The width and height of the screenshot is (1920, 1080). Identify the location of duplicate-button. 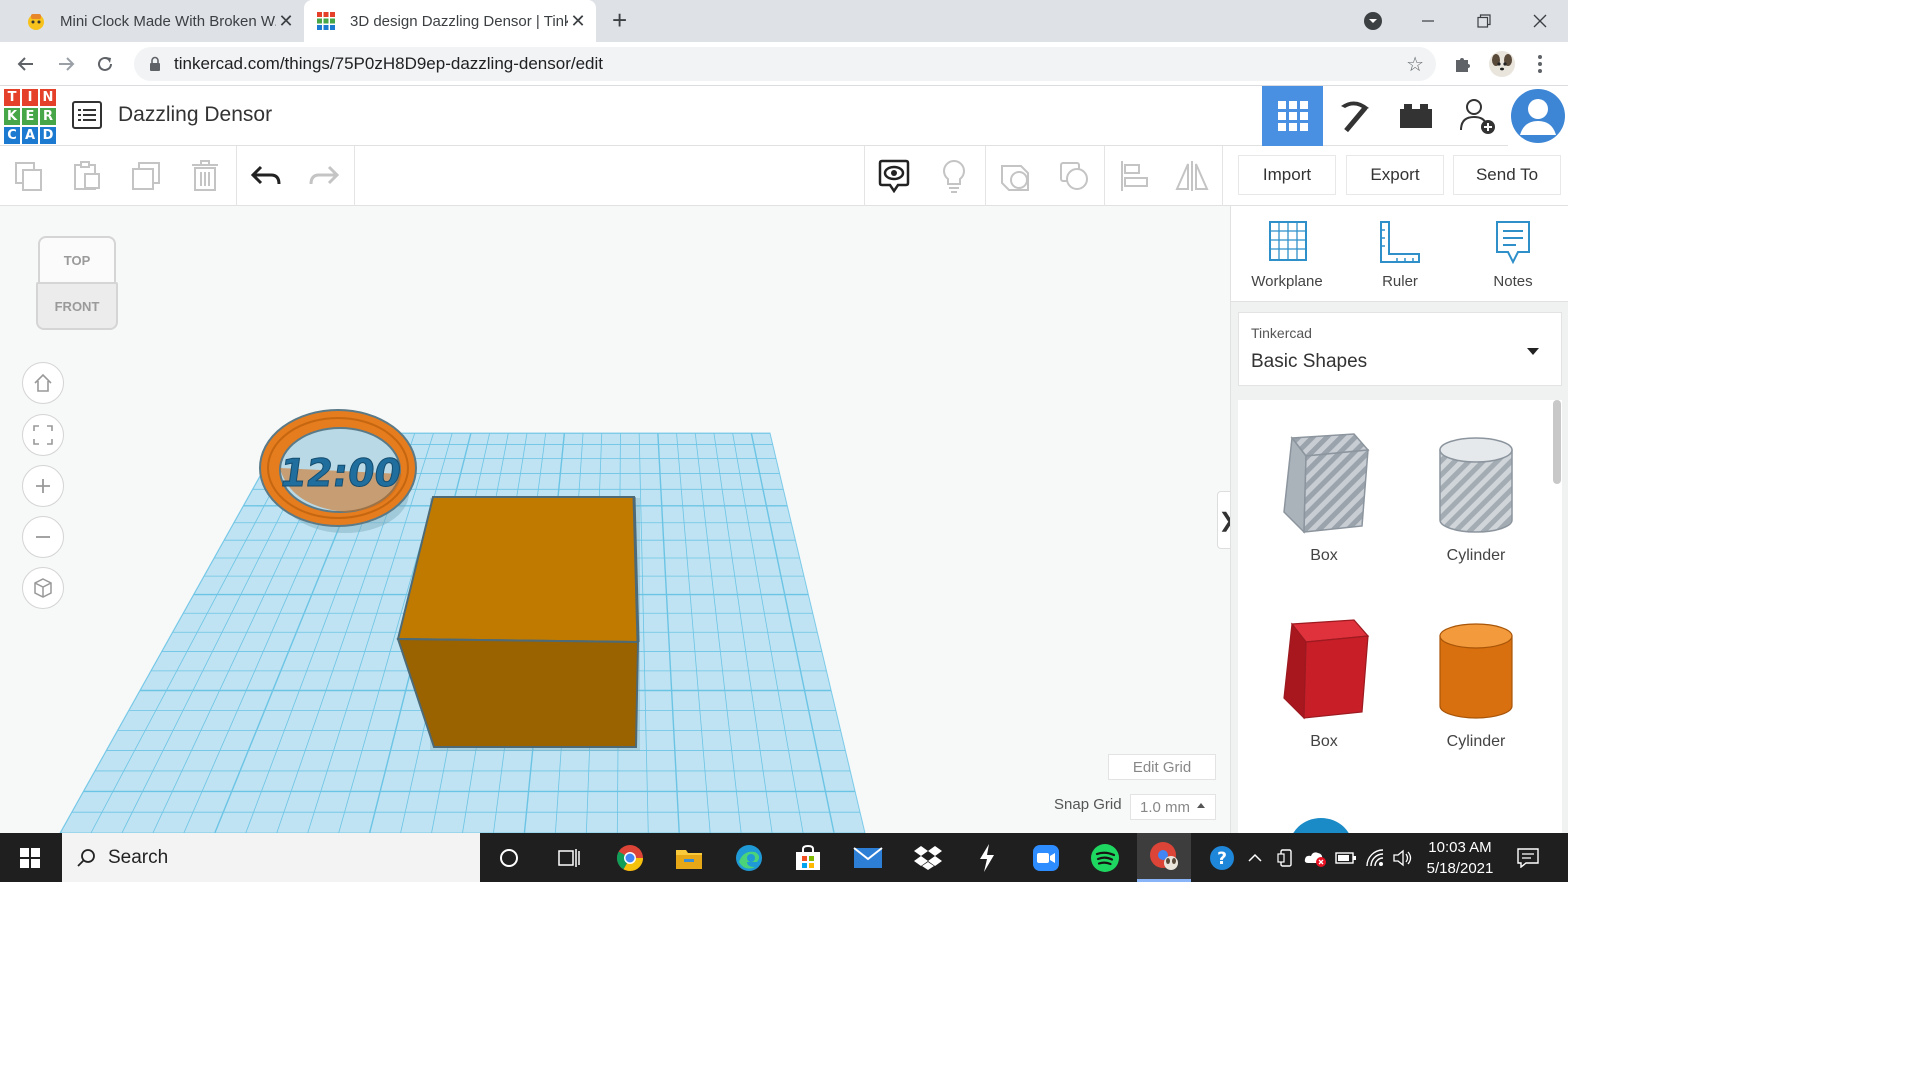
(146, 176).